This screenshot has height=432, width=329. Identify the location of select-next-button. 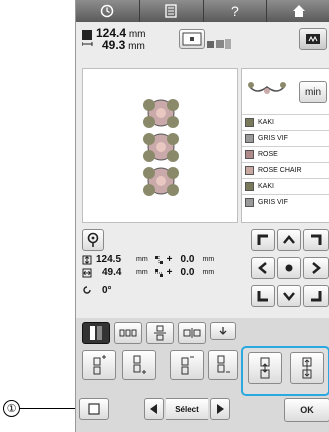
(220, 409).